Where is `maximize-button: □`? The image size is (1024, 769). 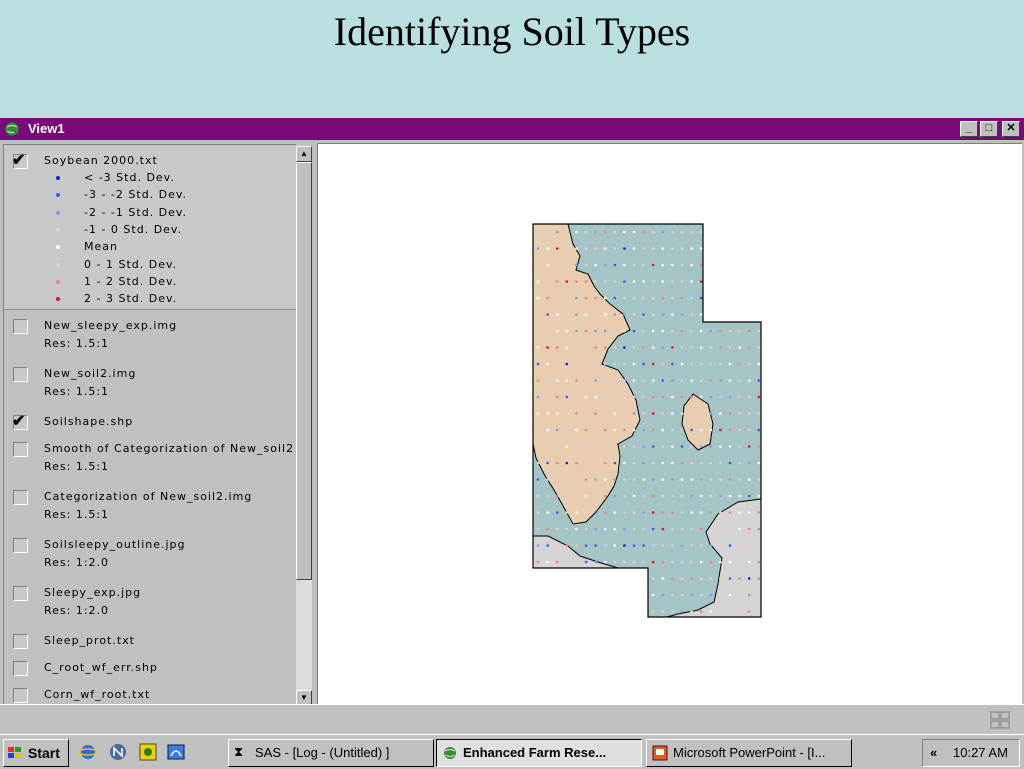 maximize-button: □ is located at coordinates (989, 129).